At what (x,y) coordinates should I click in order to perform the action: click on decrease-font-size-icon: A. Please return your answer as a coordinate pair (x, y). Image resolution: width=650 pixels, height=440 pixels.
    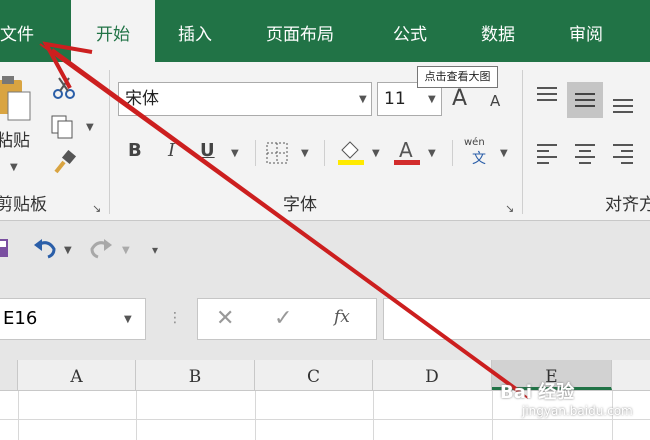
    Looking at the image, I should click on (495, 101).